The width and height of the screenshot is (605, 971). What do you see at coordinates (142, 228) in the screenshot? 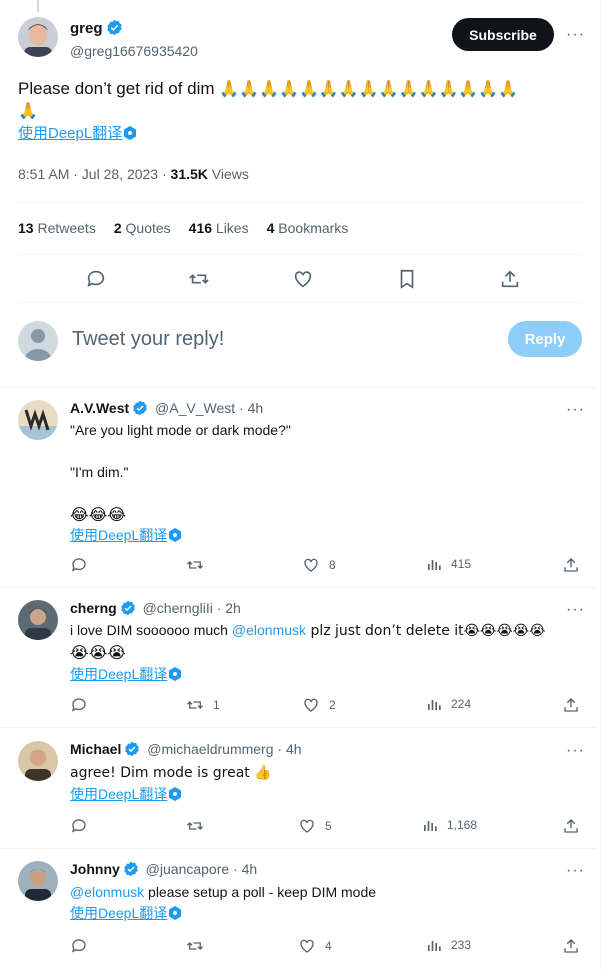
I see `quotes-stat: 2 Quotes` at bounding box center [142, 228].